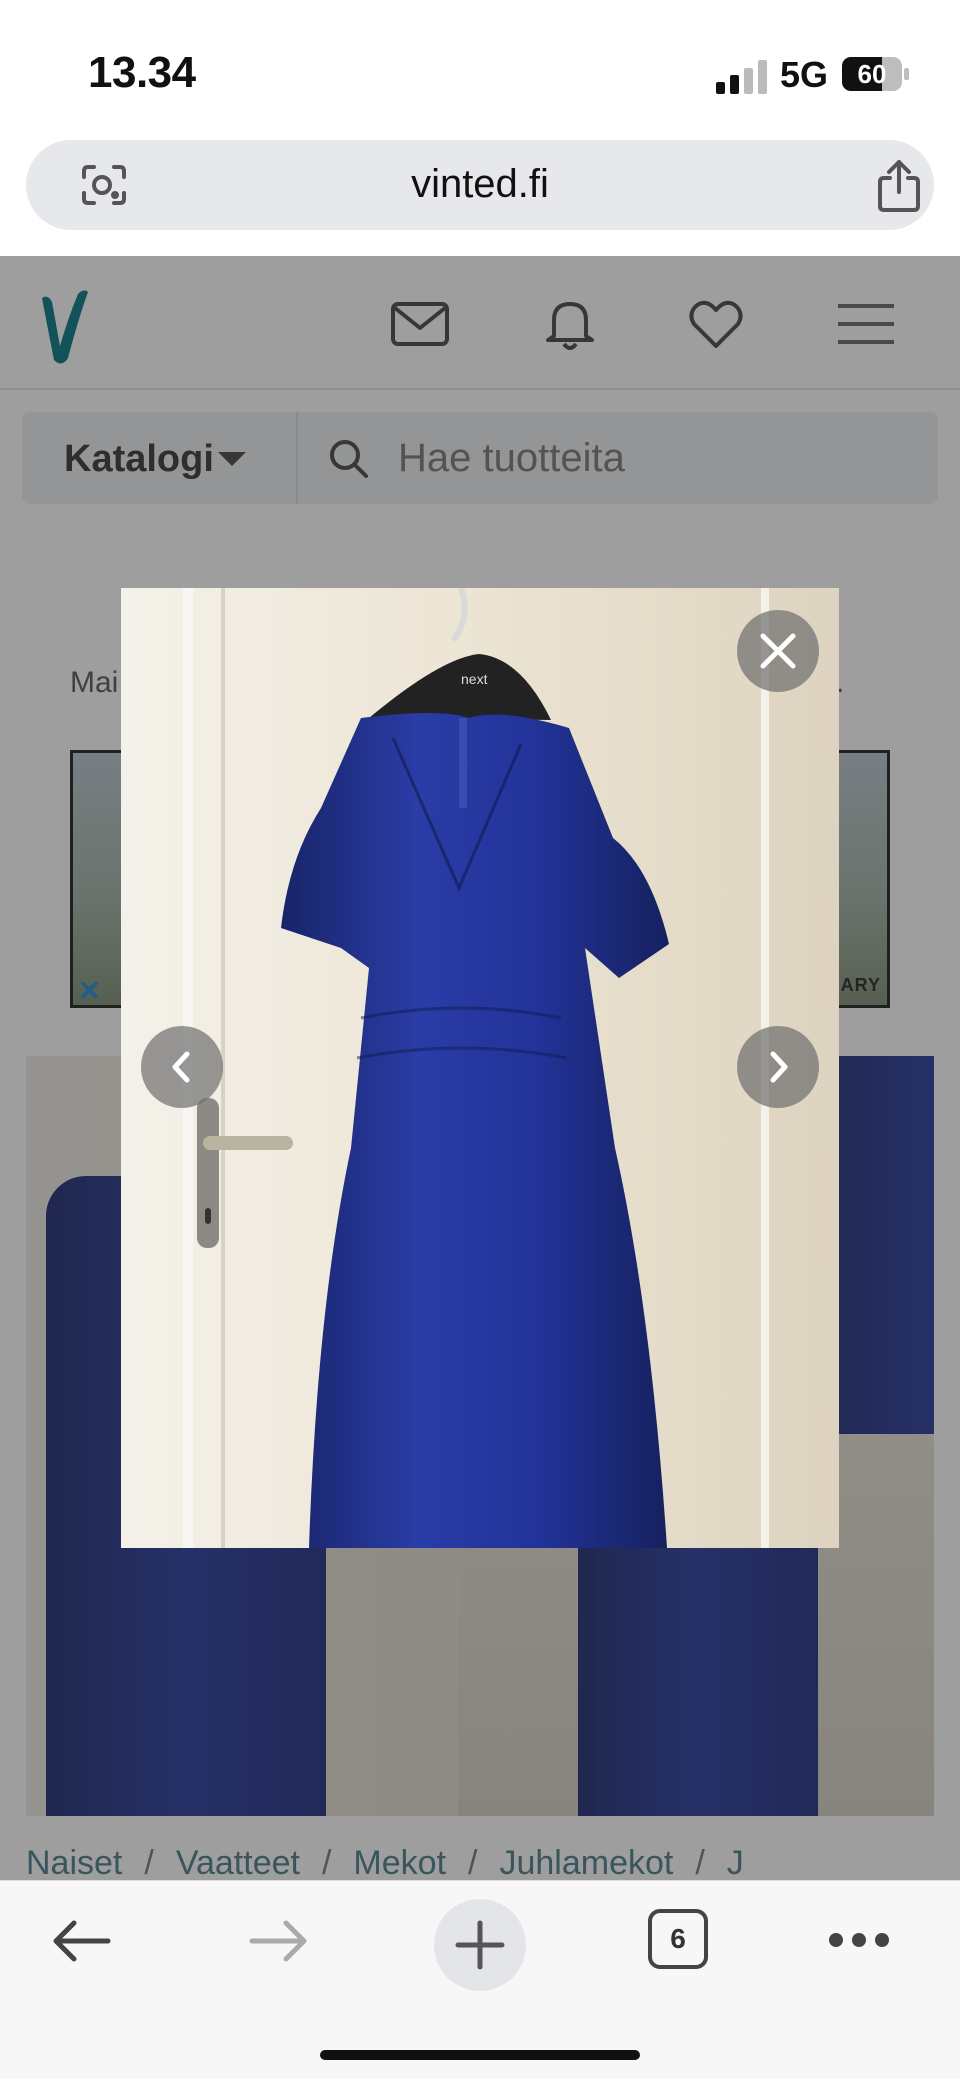  I want to click on hanger-brand: next, so click(474, 679).